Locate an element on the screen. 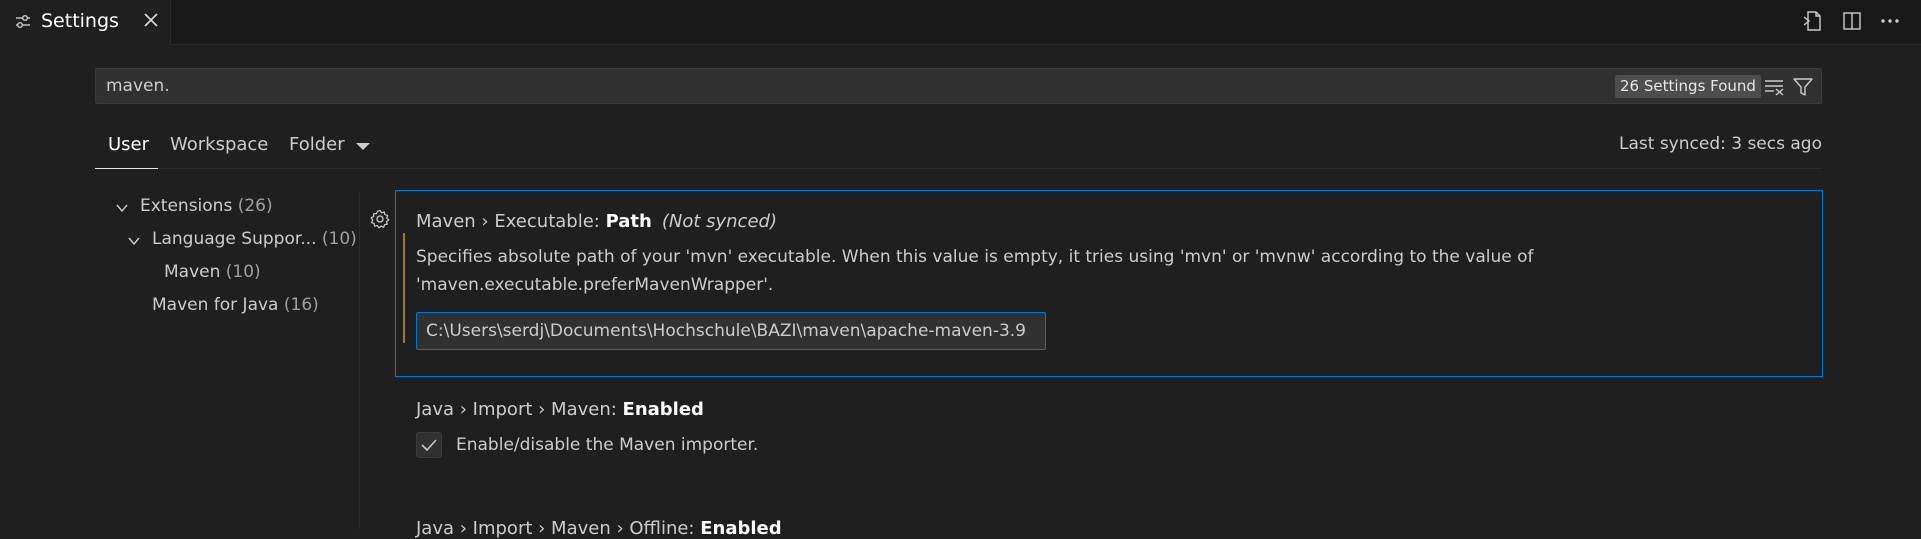  toc-item-maven: Maven (10) is located at coordinates (212, 272).